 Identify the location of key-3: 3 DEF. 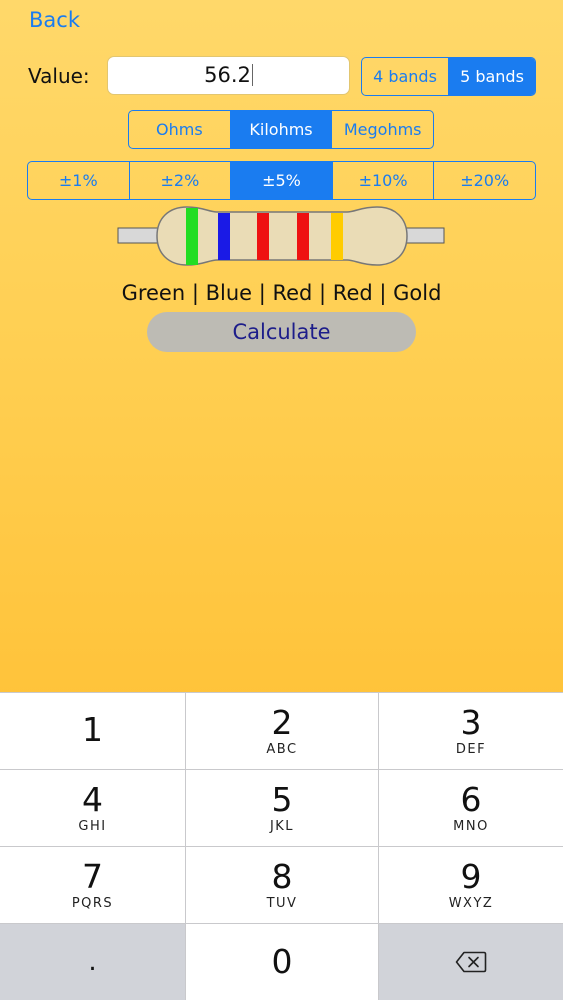
(471, 730).